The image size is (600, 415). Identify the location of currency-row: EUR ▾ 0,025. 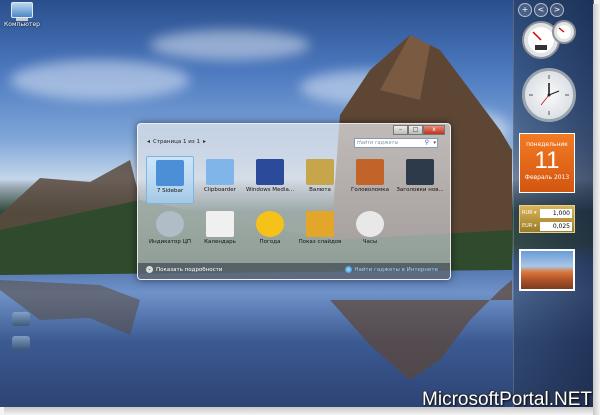
(547, 226).